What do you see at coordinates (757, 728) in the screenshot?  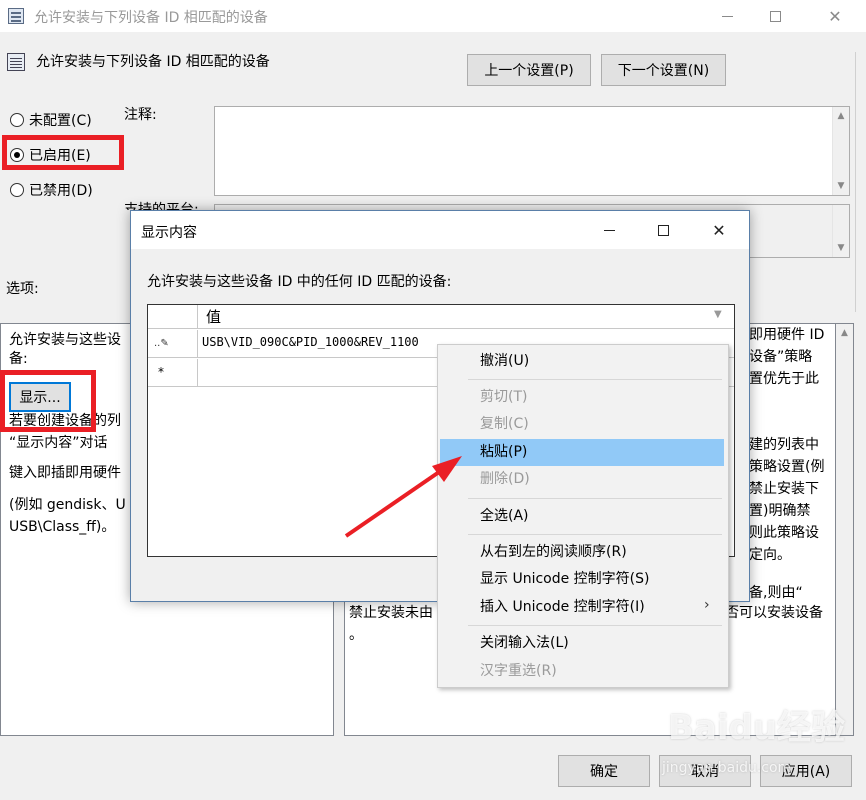 I see `watermark-logo: Baidu经验` at bounding box center [757, 728].